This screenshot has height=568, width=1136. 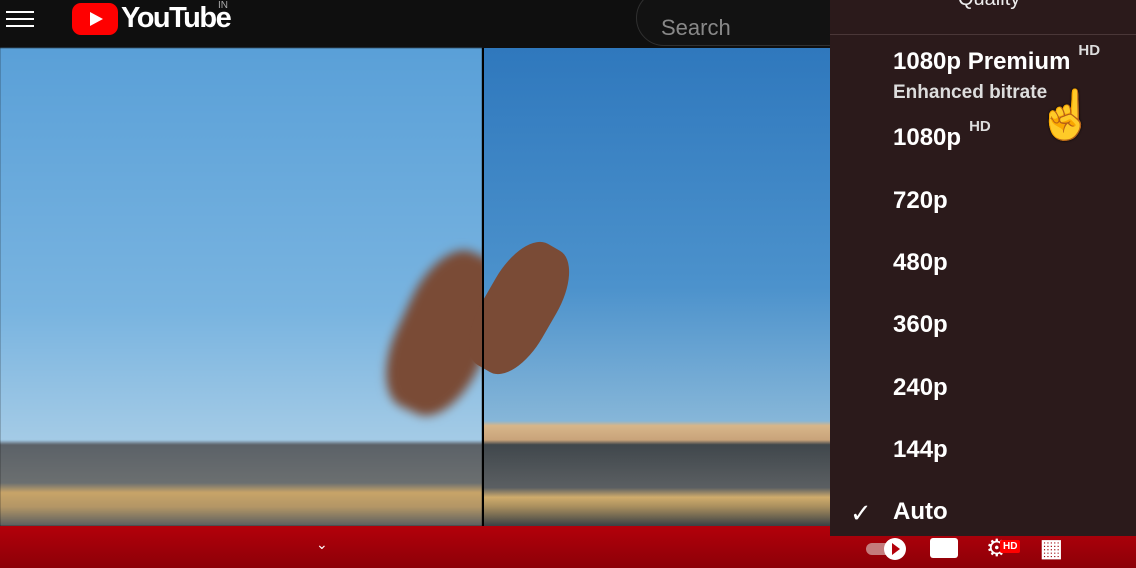 What do you see at coordinates (888, 549) in the screenshot?
I see `autoplay-toggle` at bounding box center [888, 549].